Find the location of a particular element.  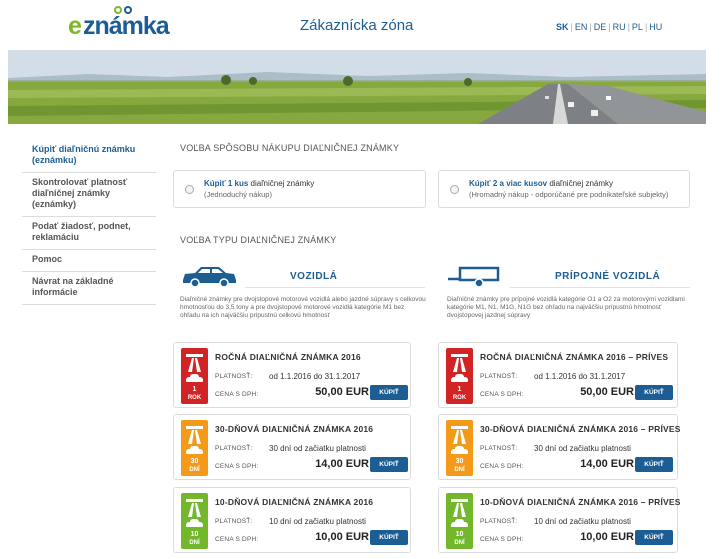

product-title: 10-DŇOVÁ DIAĽNIČNÁ ZNÁMKA 2016 – PRÍVES is located at coordinates (580, 502).